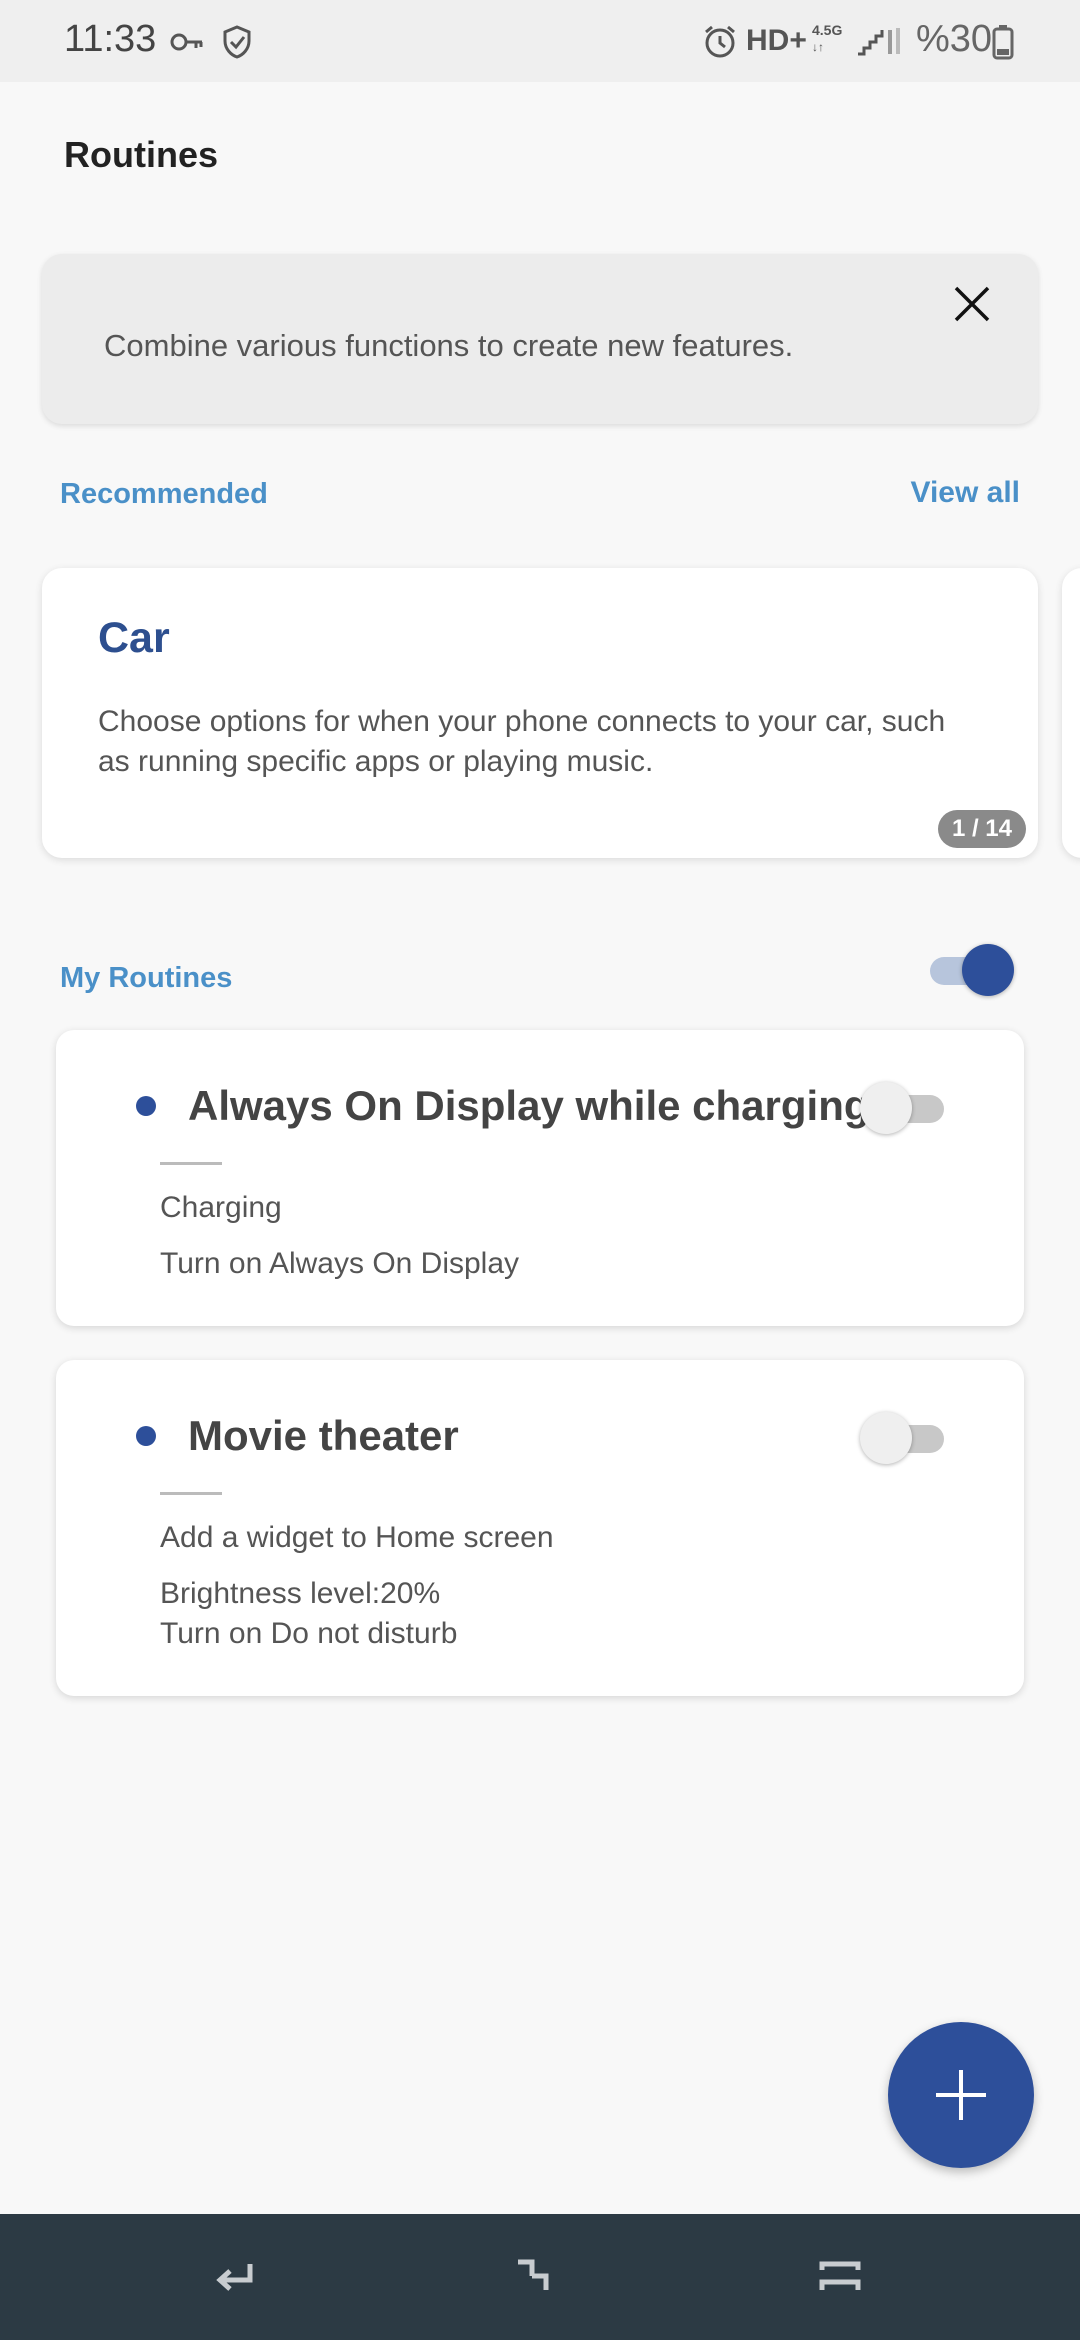  Describe the element at coordinates (323, 1435) in the screenshot. I see `routine-name: Movie theater` at that location.